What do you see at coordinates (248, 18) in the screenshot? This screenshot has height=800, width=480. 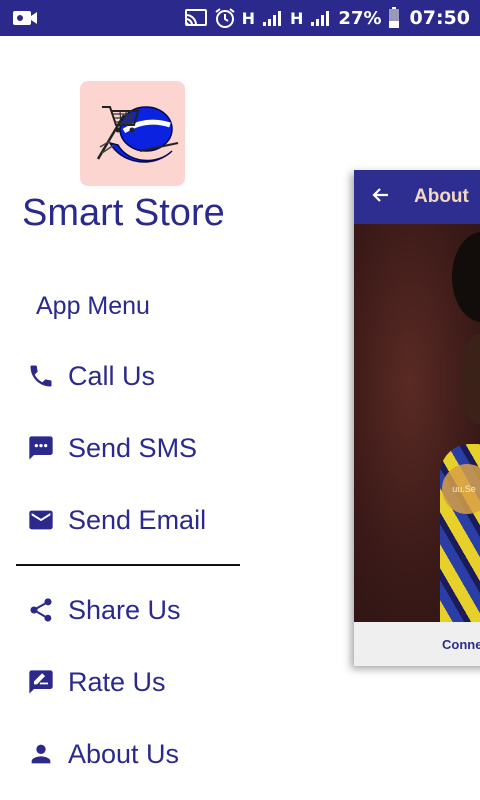 I see `network-type-1: H` at bounding box center [248, 18].